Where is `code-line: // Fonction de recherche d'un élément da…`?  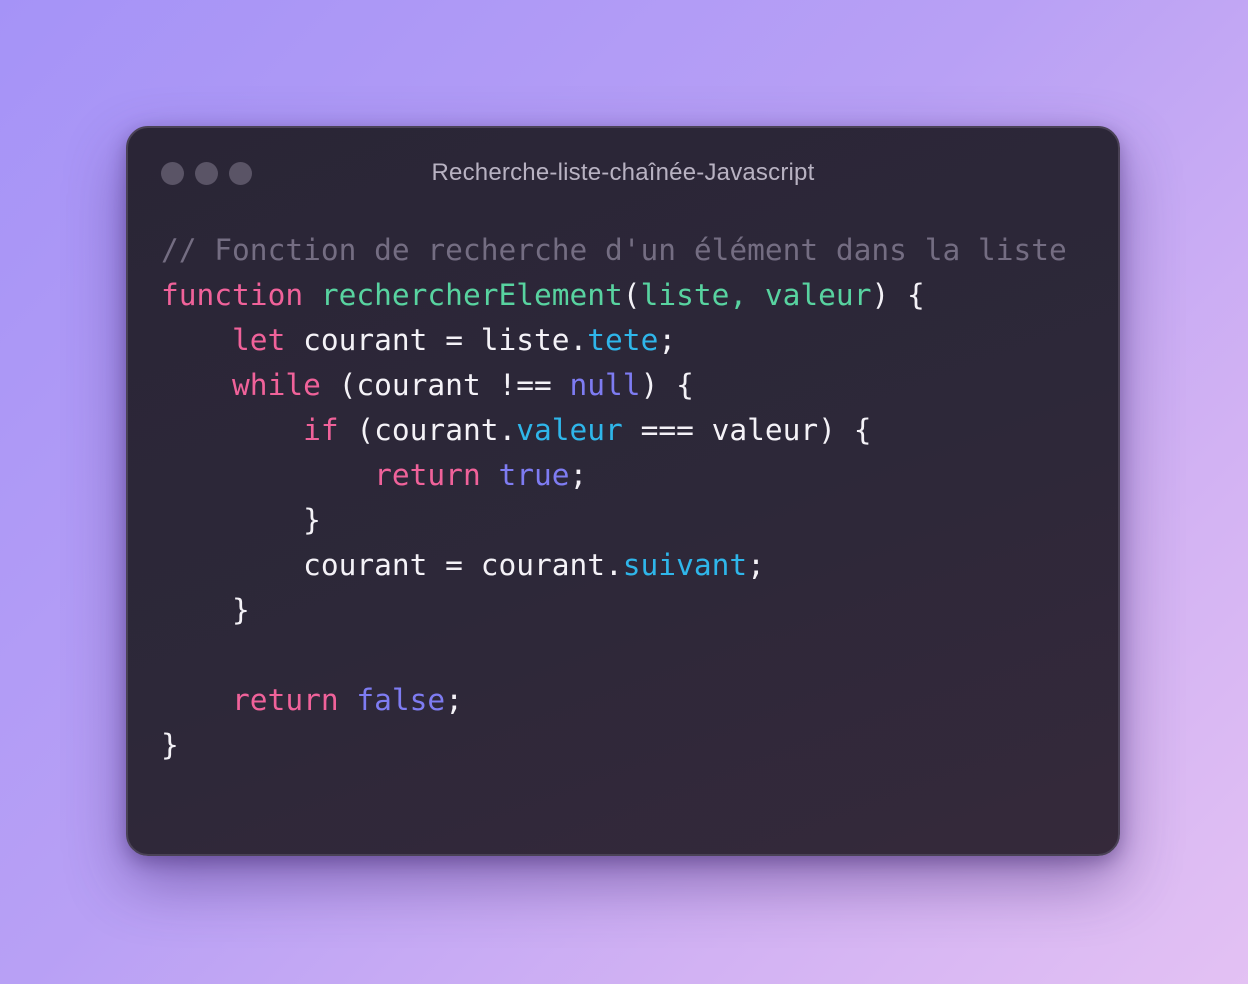 code-line: // Fonction de recherche d'un élément da… is located at coordinates (614, 250).